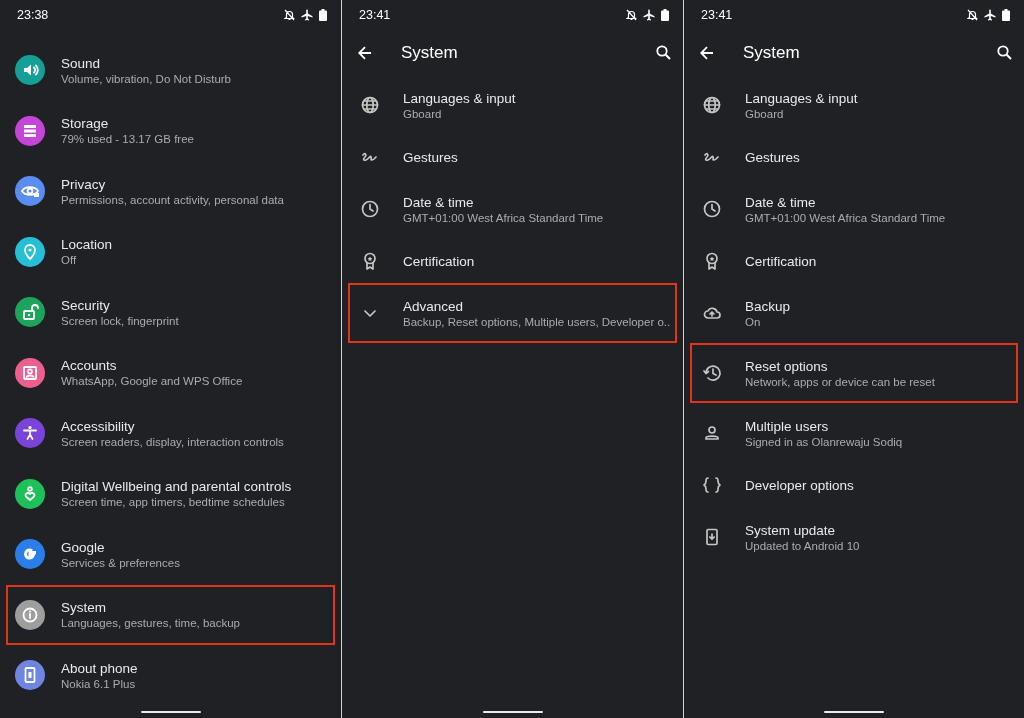 The height and width of the screenshot is (718, 1024). Describe the element at coordinates (172, 441) in the screenshot. I see `setting-summary: Screen readers, display, interaction controls` at that location.